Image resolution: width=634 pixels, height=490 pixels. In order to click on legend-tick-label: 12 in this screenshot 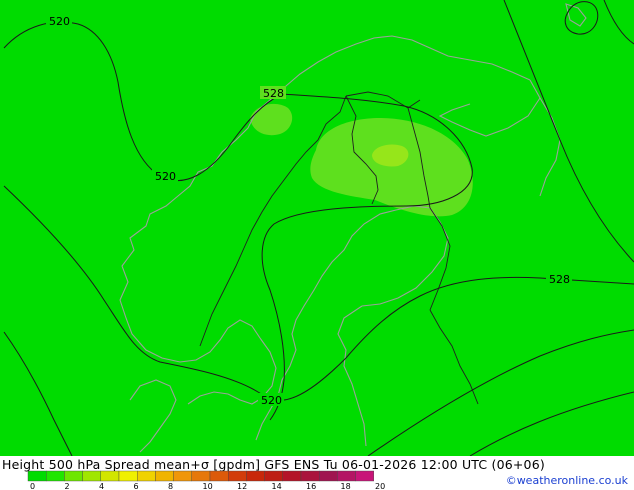, I will do `click(242, 486)`.